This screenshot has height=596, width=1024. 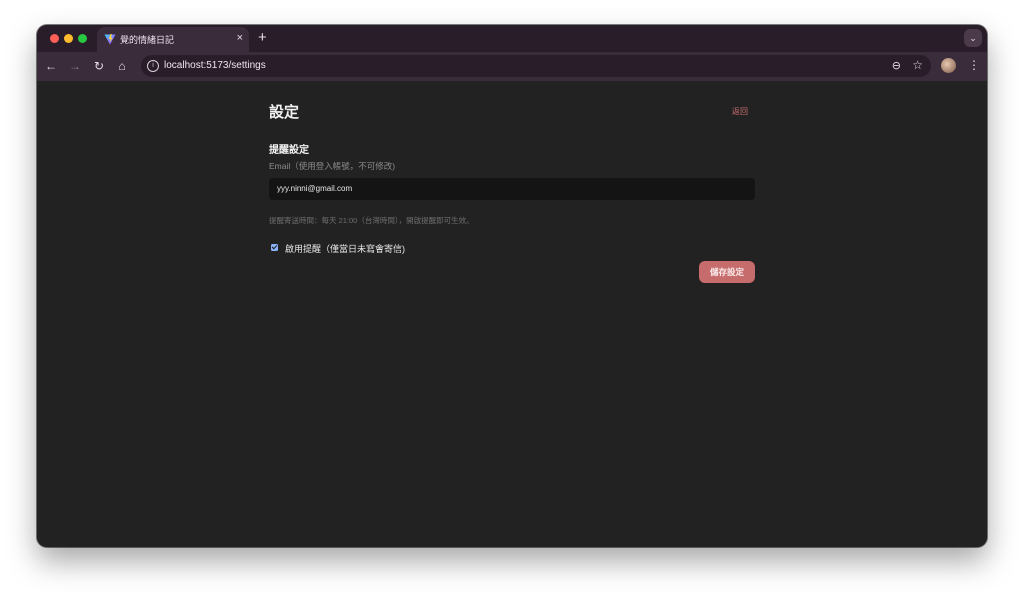 What do you see at coordinates (262, 37) in the screenshot?
I see `new-tab-button: +` at bounding box center [262, 37].